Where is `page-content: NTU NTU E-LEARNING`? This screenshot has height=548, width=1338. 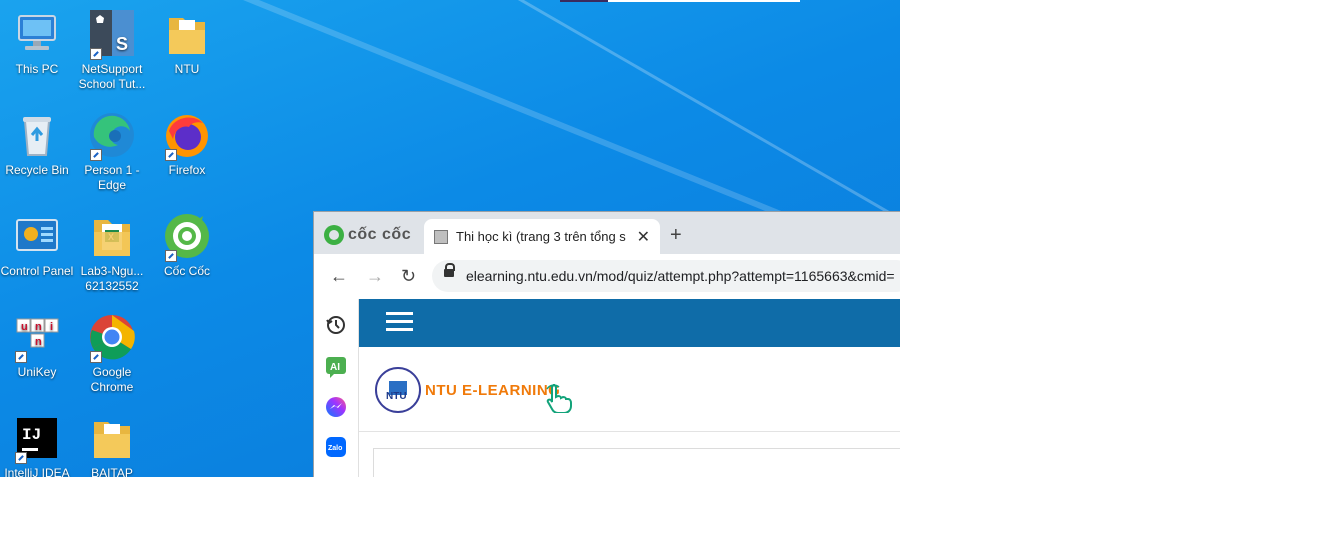 page-content: NTU NTU E-LEARNING is located at coordinates (629, 388).